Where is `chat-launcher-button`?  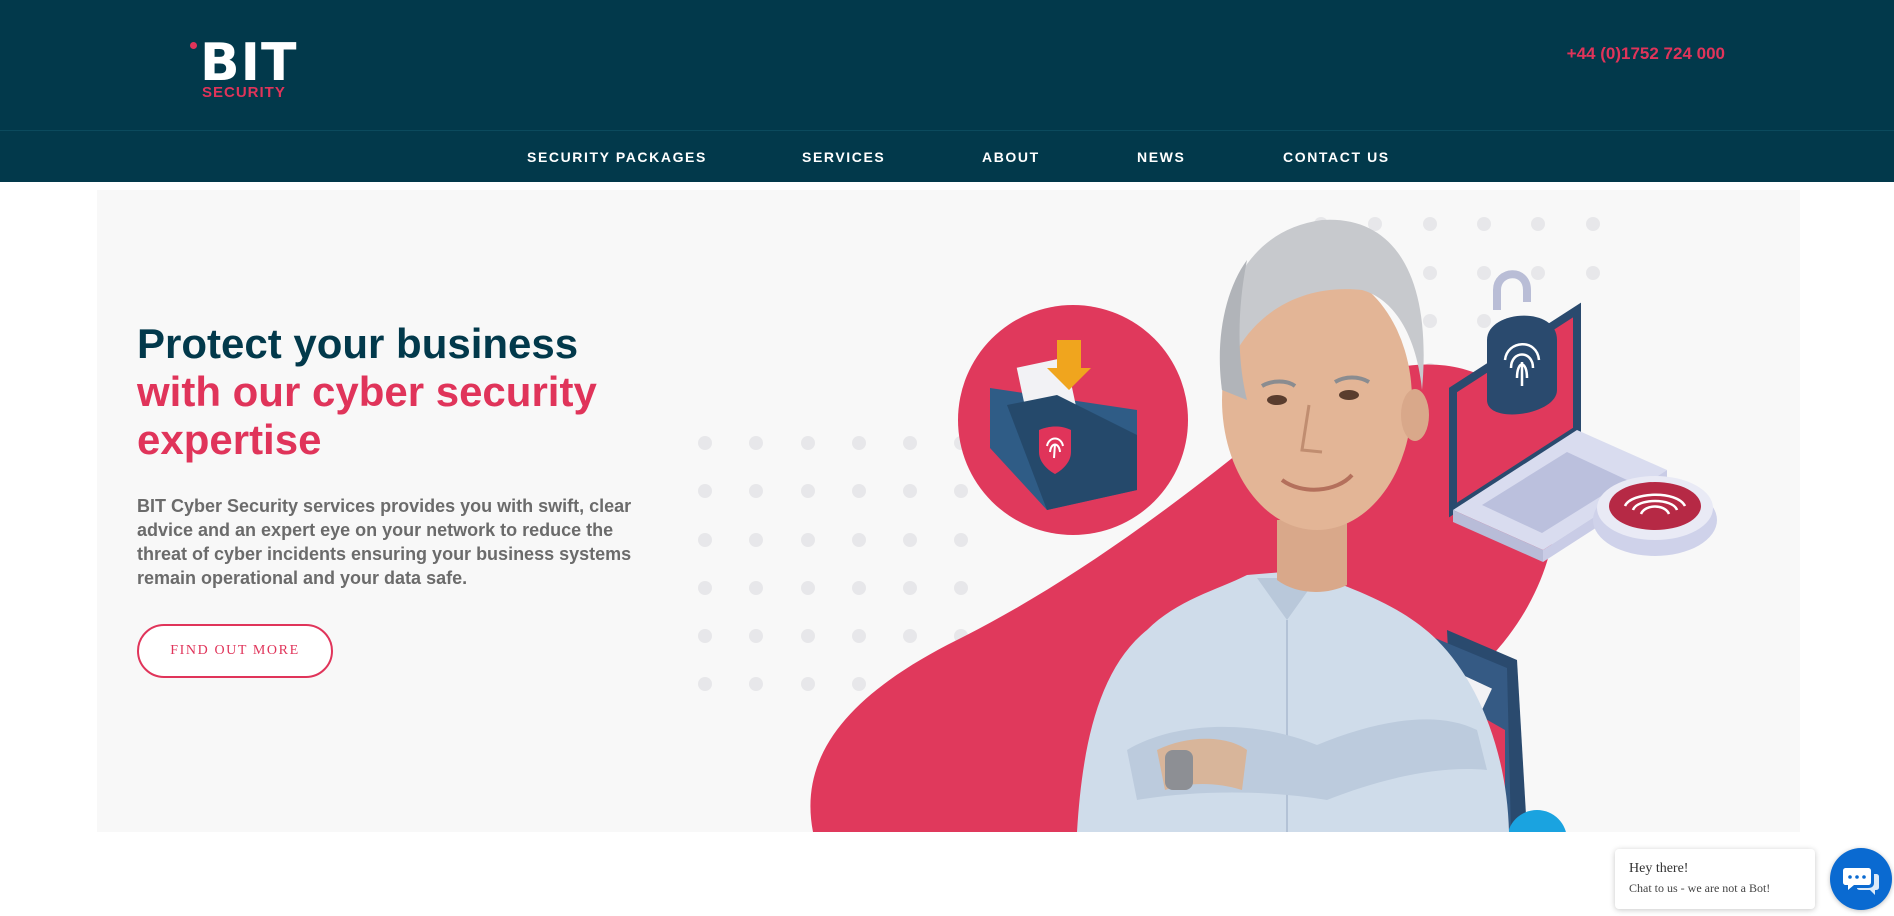
chat-launcher-button is located at coordinates (1861, 879).